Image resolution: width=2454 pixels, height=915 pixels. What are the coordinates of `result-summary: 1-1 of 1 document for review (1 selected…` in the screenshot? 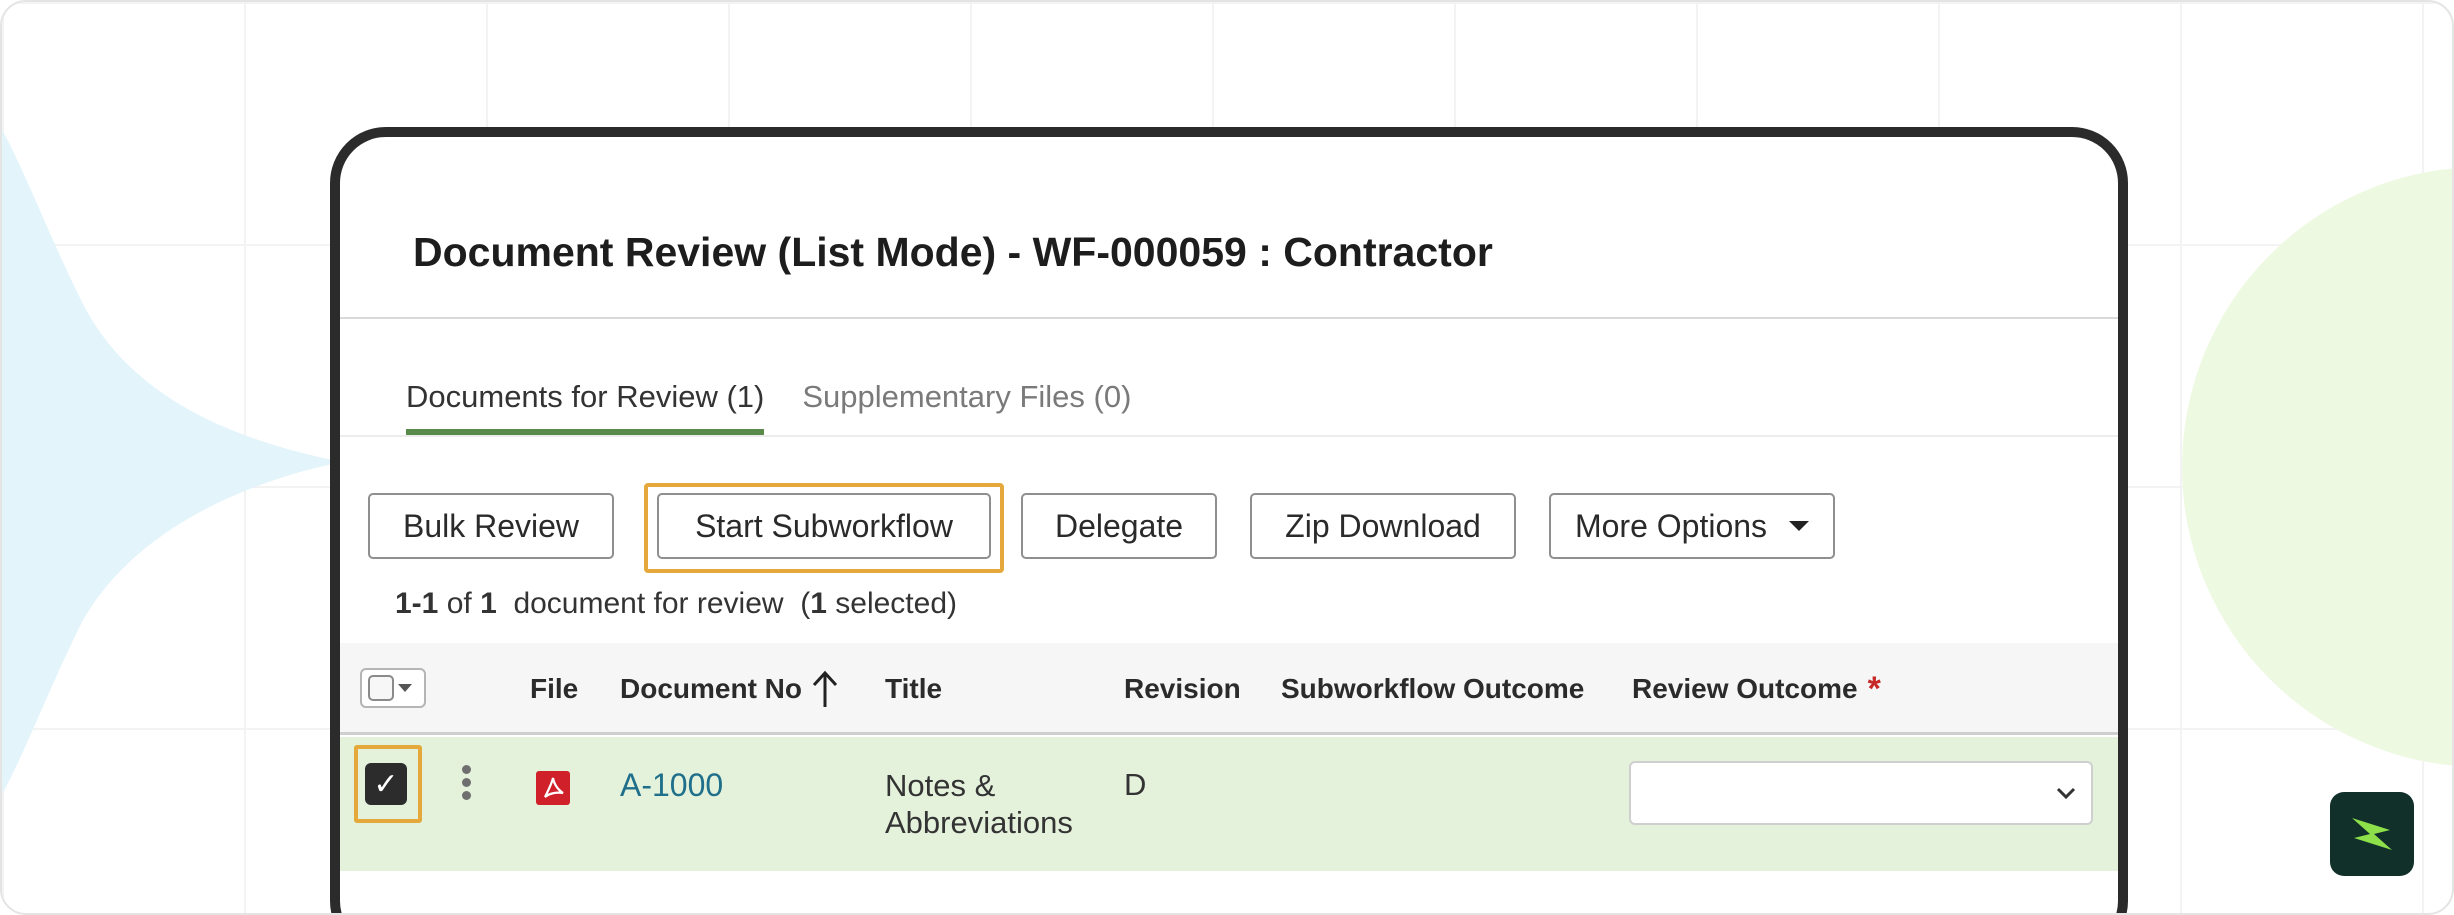 It's located at (676, 604).